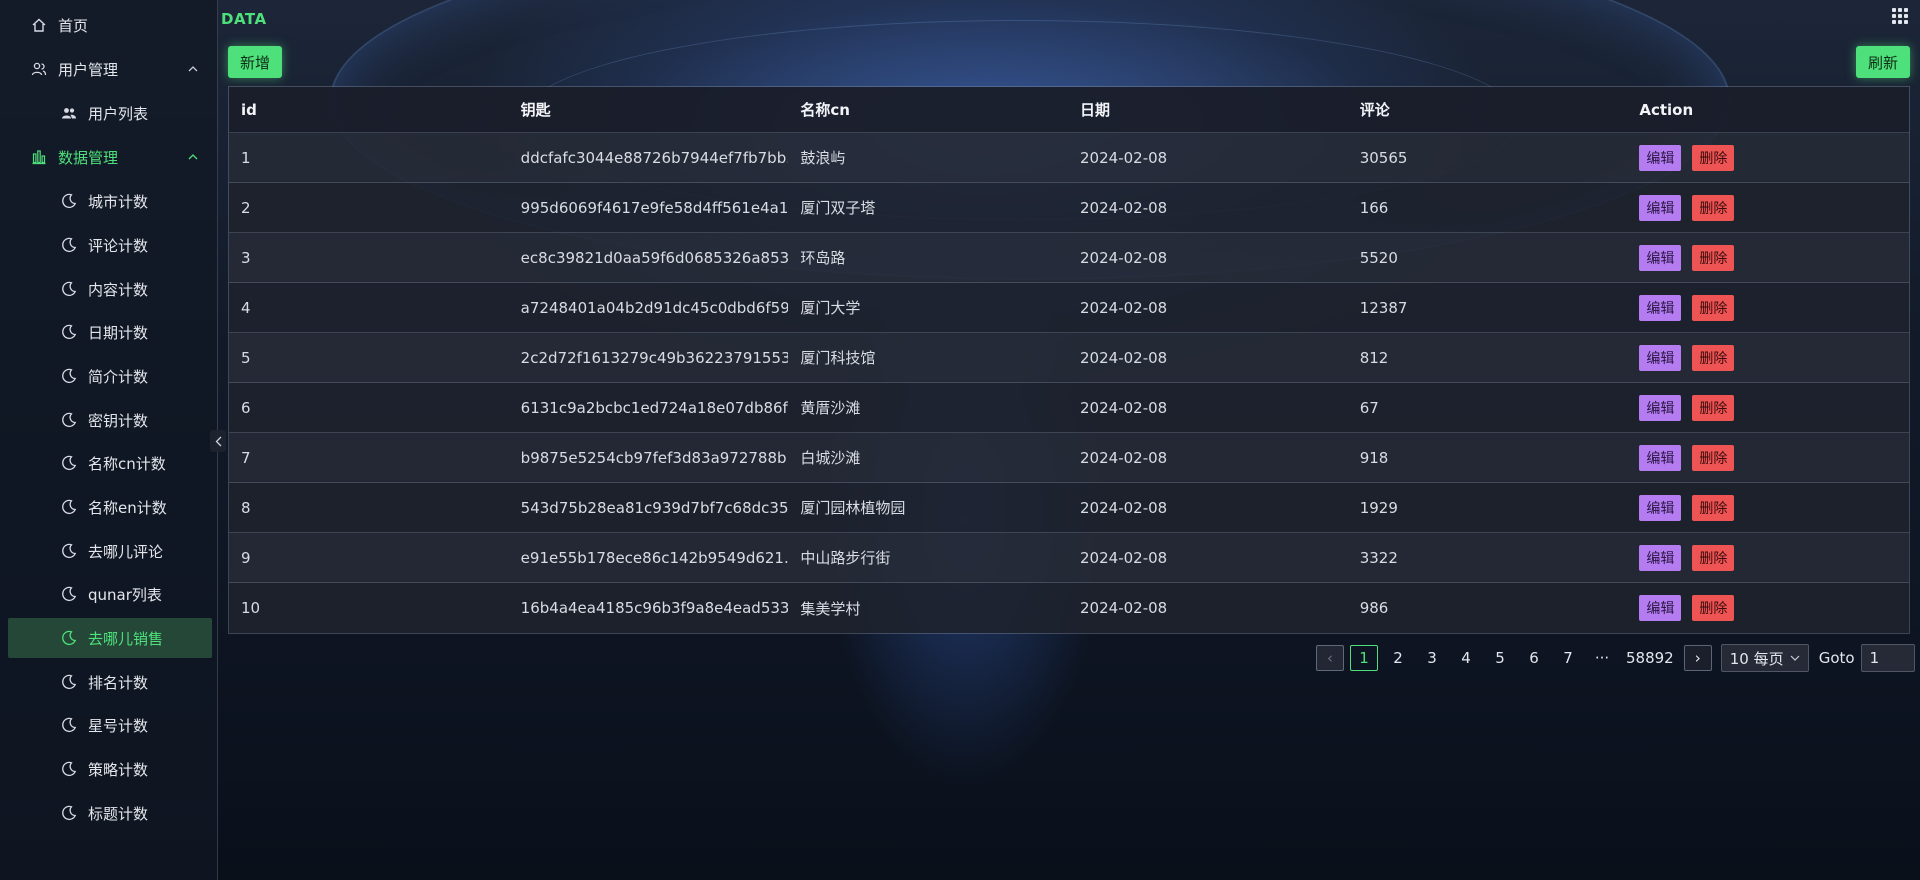  I want to click on sidebar-item-strategy-count: 策略计数, so click(109, 769).